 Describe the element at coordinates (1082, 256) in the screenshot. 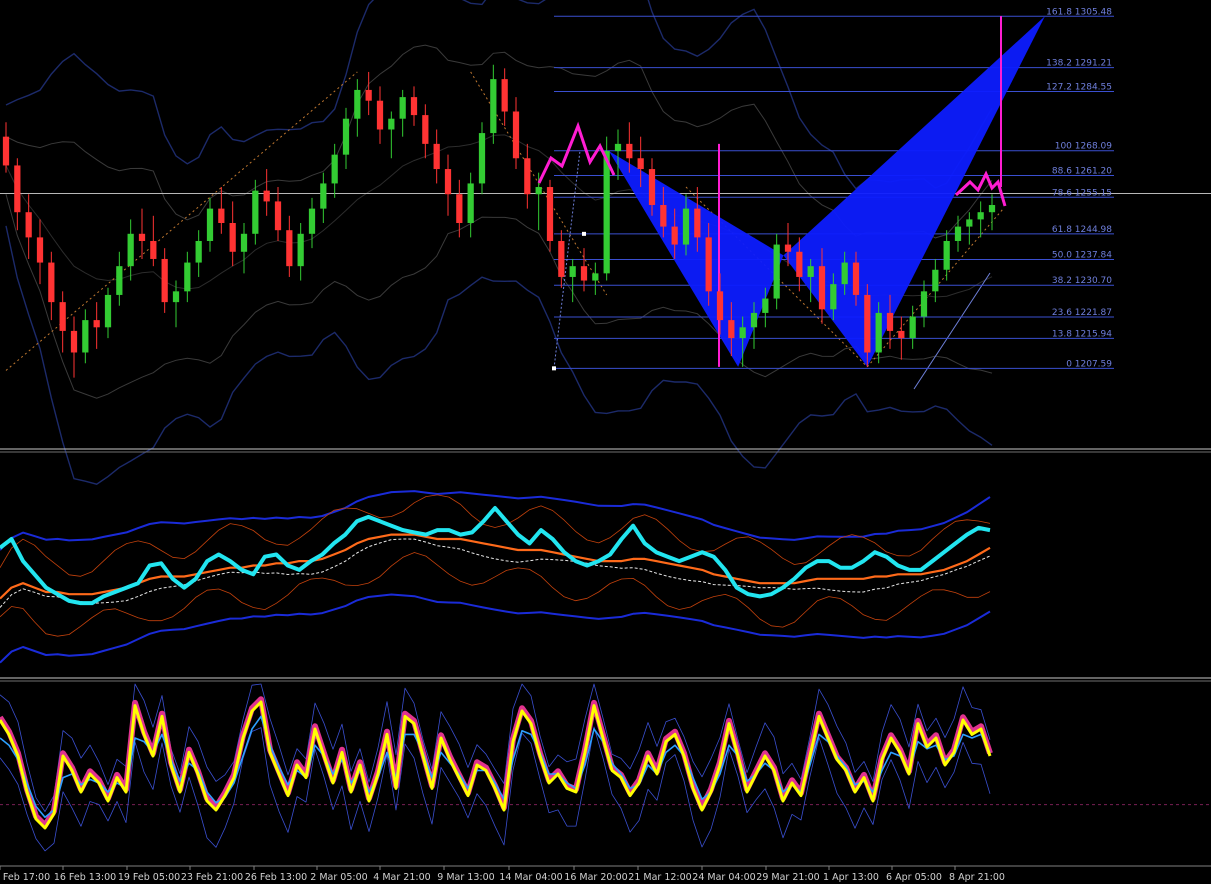

I see `fib-level-label-7: 50.0 1237.84` at that location.